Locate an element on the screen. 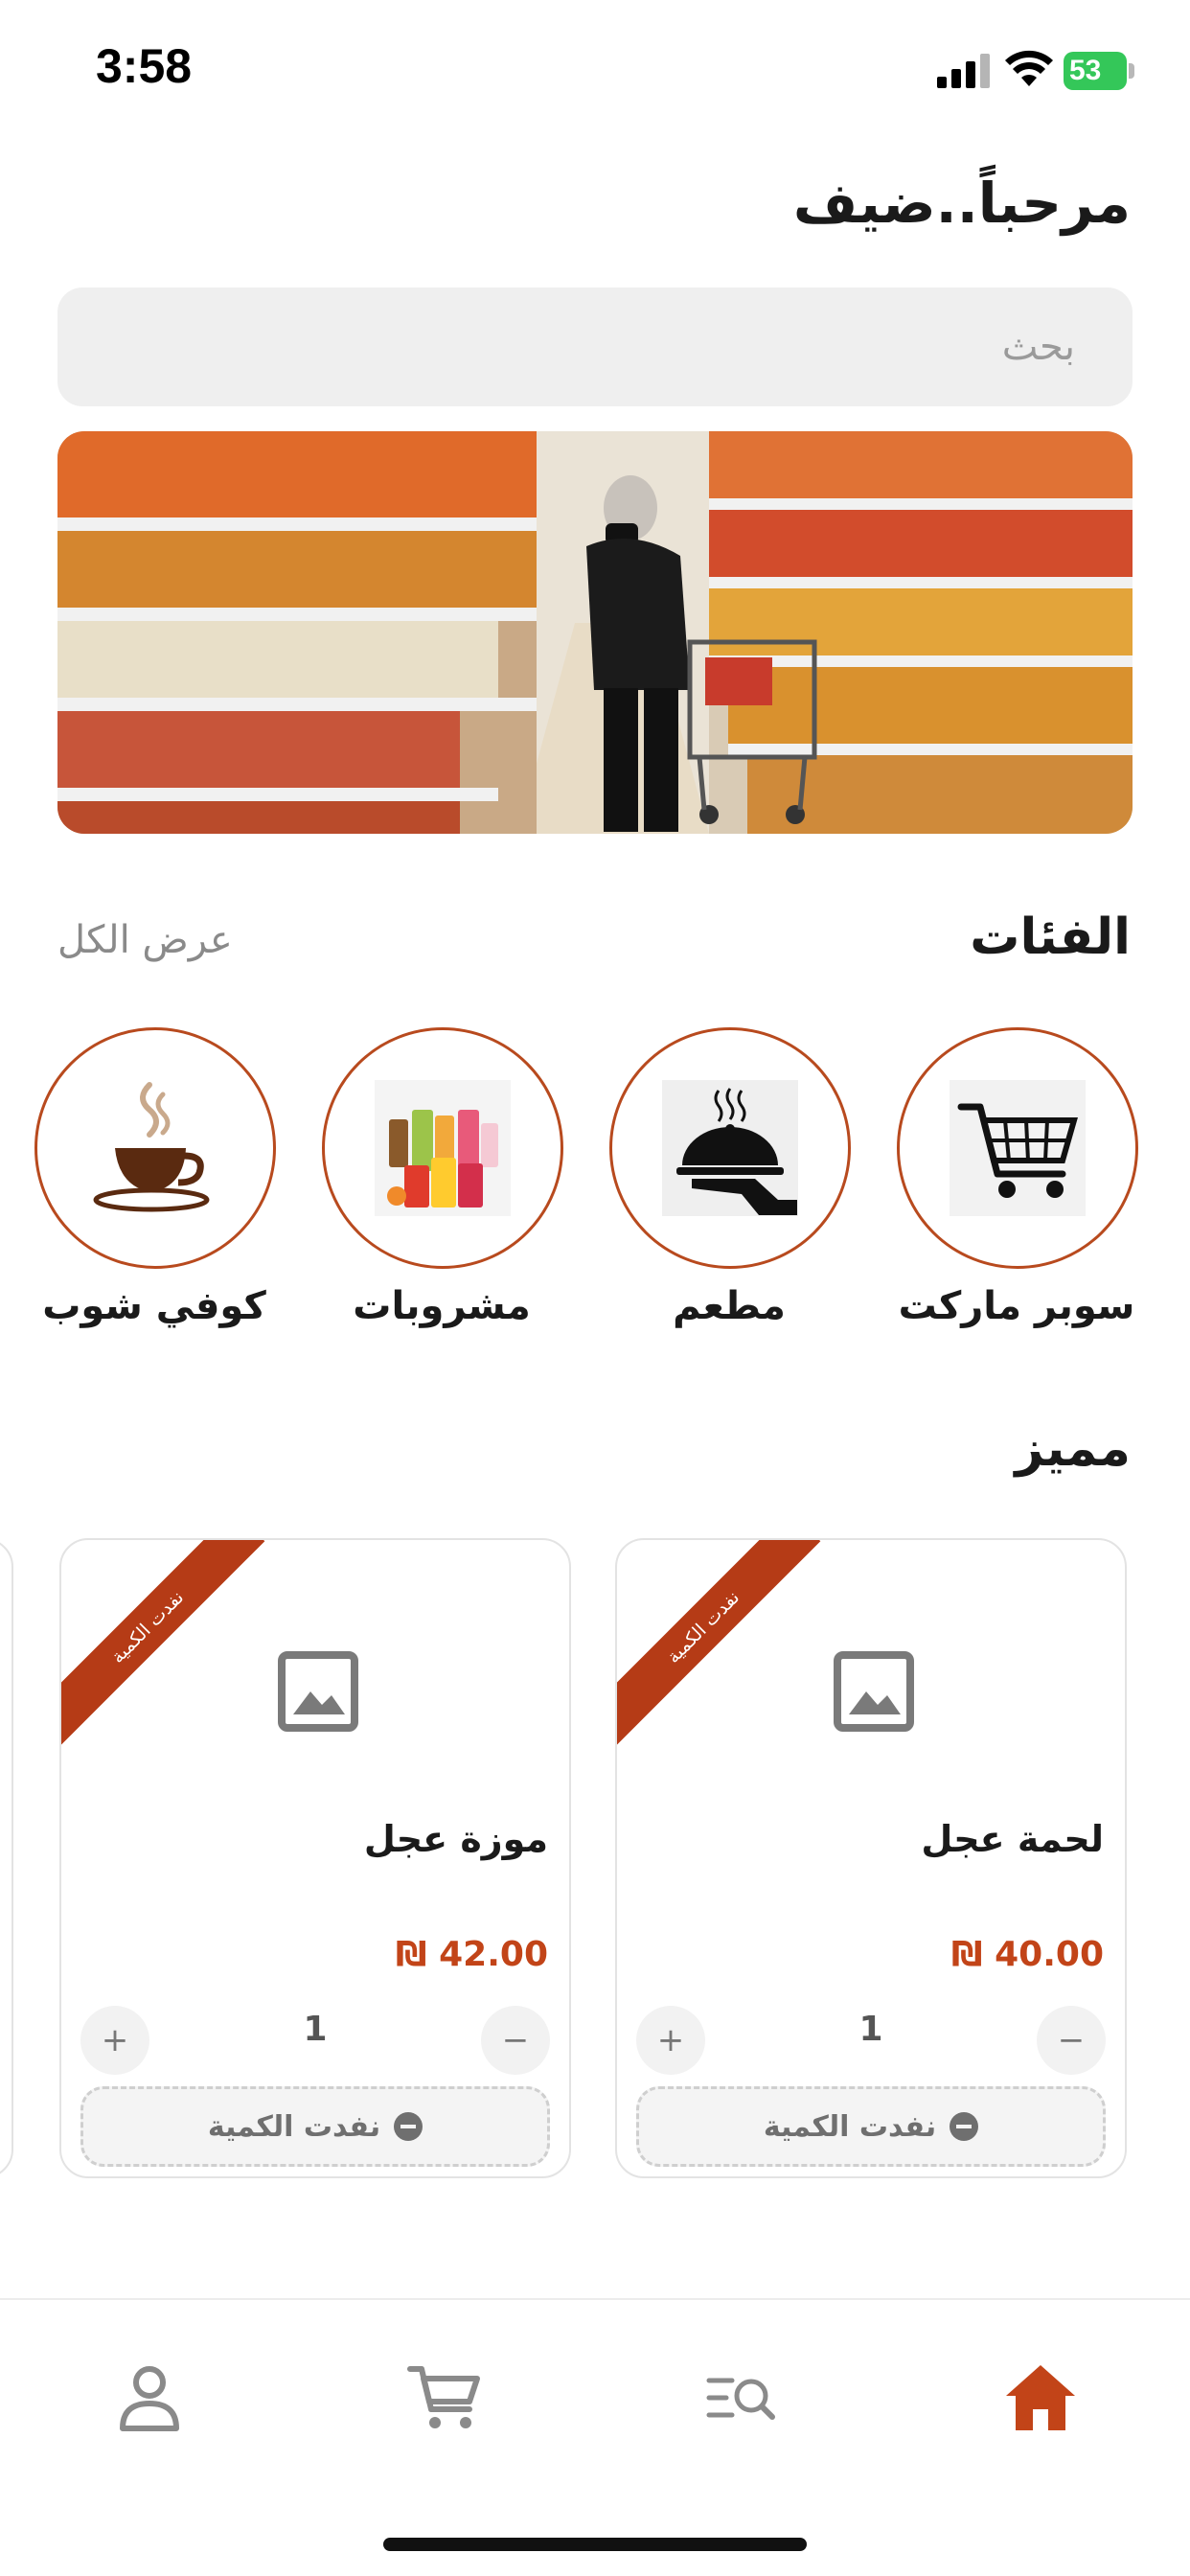 This screenshot has width=1190, height=2576. category-label: كوفي شوب is located at coordinates (154, 1306).